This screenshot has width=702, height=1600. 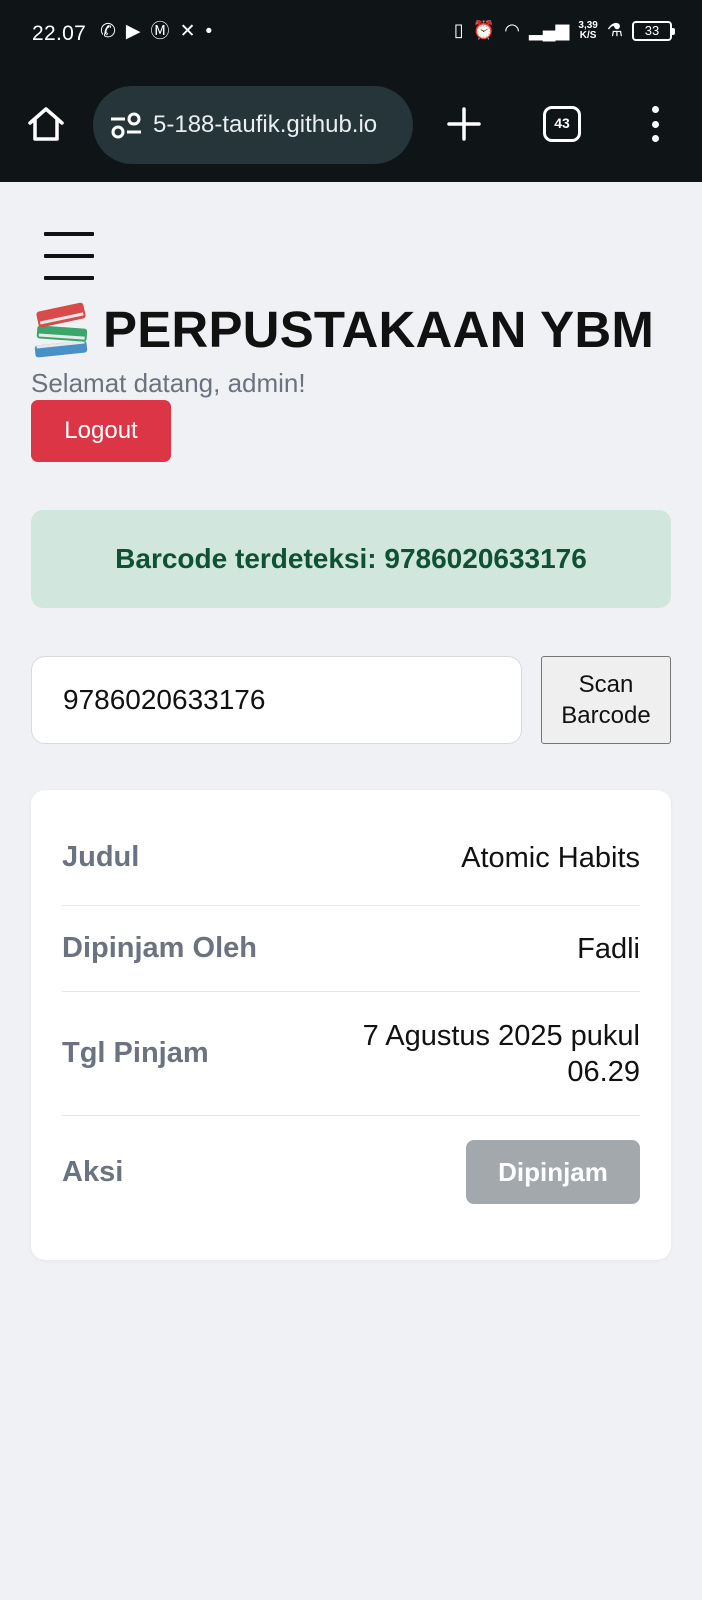 I want to click on whatsapp-icon: ✆, so click(x=108, y=31).